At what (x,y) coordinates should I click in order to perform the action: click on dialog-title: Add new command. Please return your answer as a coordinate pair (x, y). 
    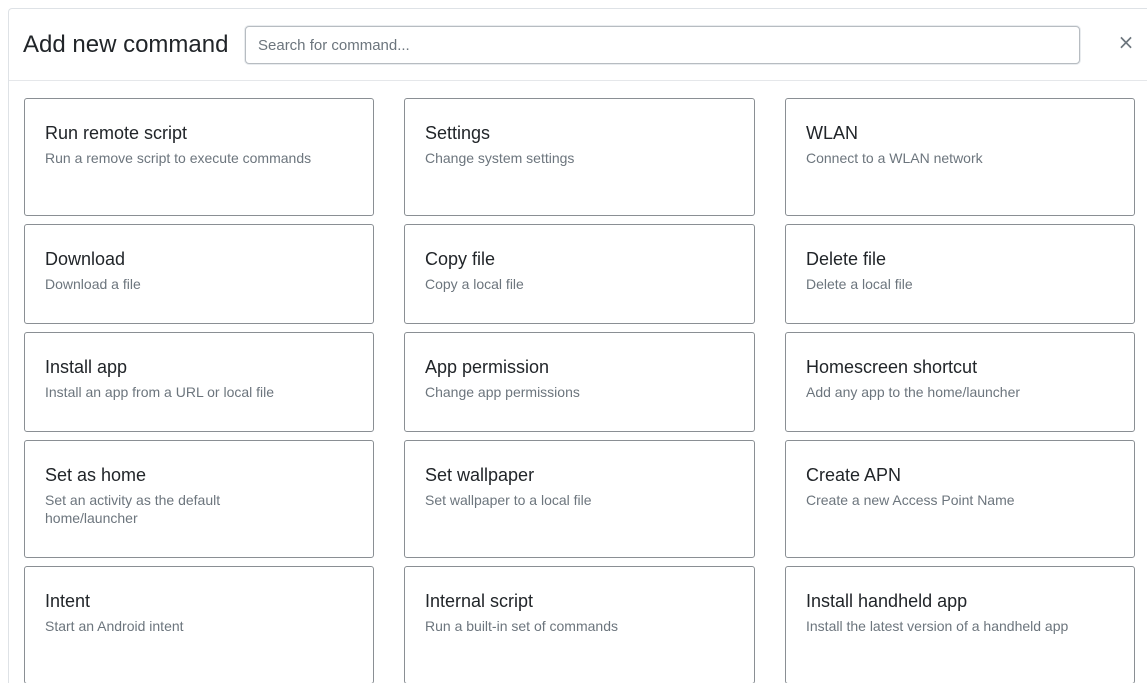
    Looking at the image, I should click on (126, 44).